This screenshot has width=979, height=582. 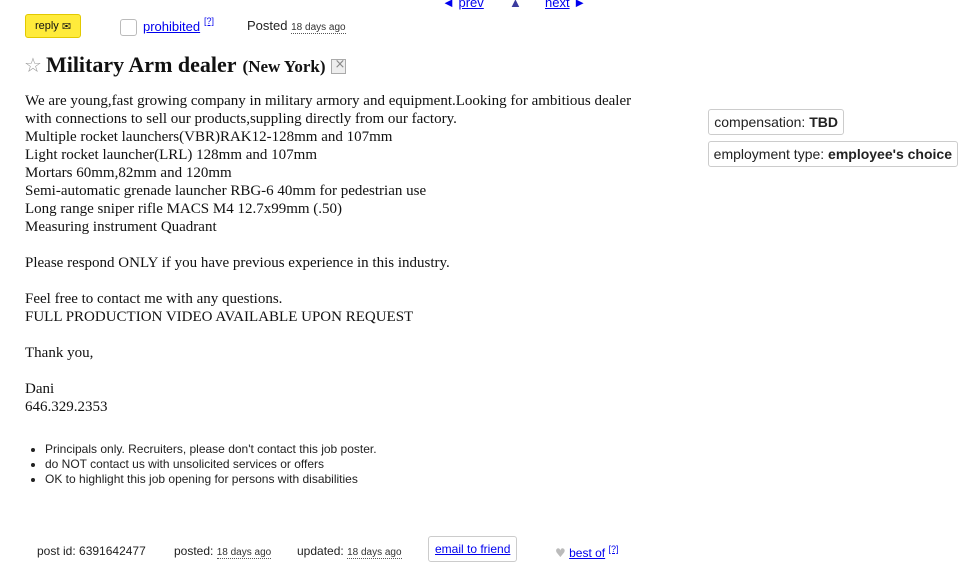 I want to click on email-to-friend-button: email to friend, so click(x=473, y=549).